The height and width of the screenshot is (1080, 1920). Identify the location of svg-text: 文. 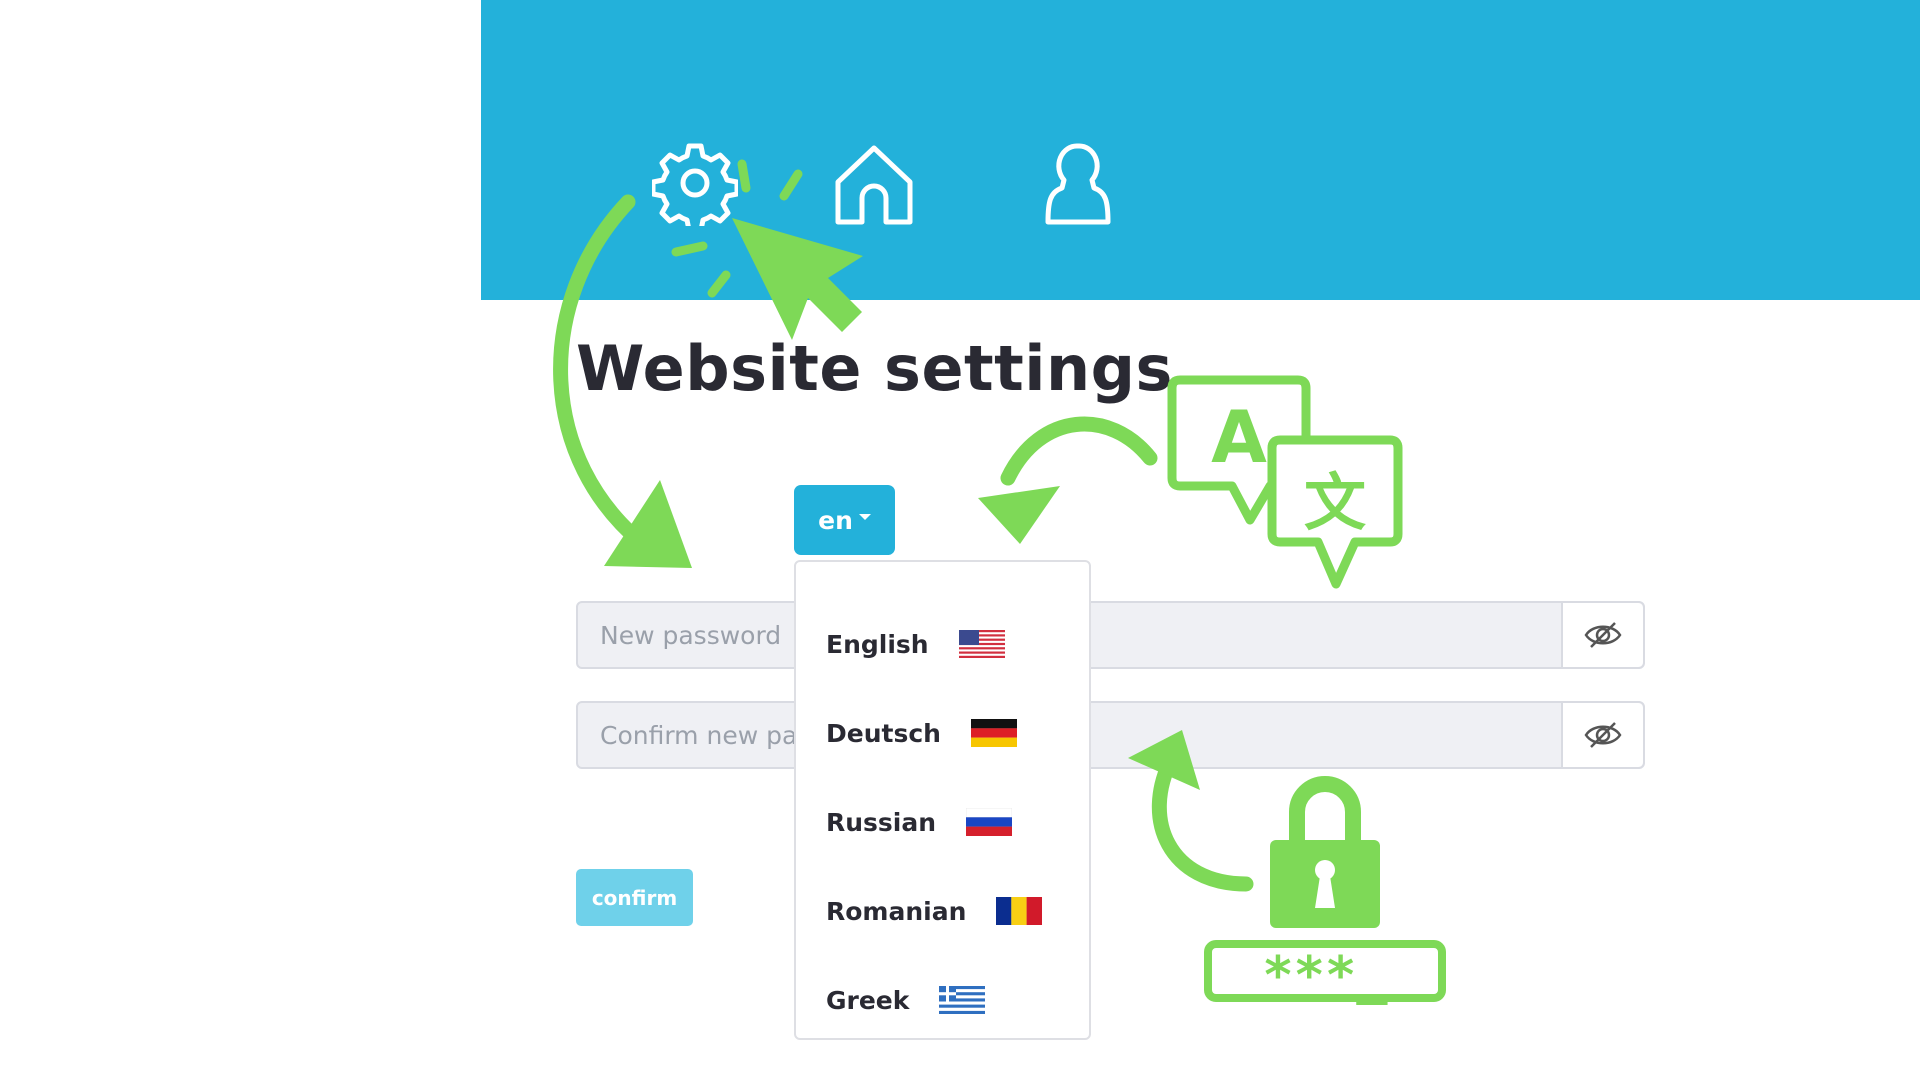
(1335, 502).